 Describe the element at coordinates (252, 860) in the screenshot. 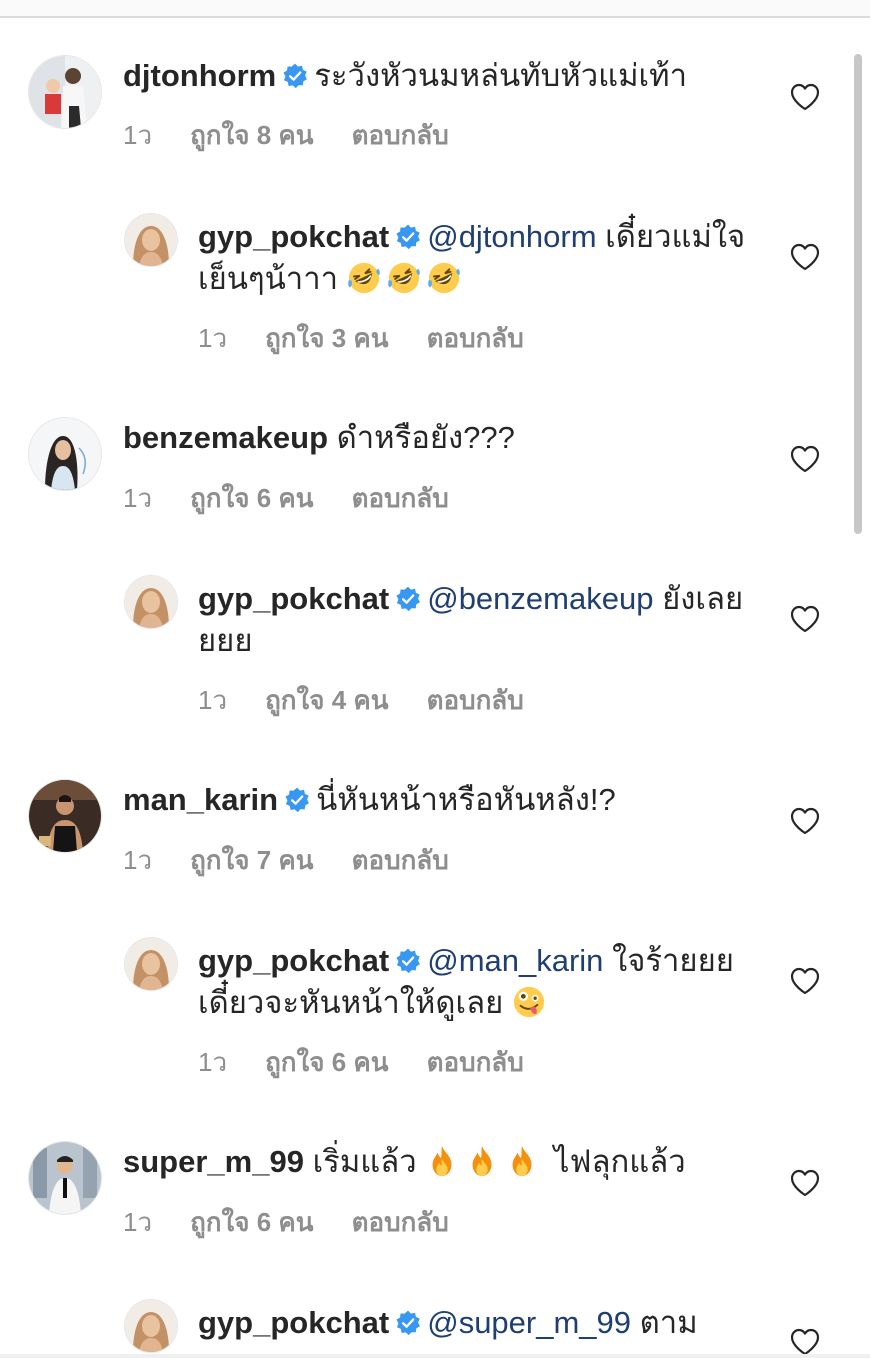

I see `likes-count-link: ถูกใจ 7 คน` at that location.